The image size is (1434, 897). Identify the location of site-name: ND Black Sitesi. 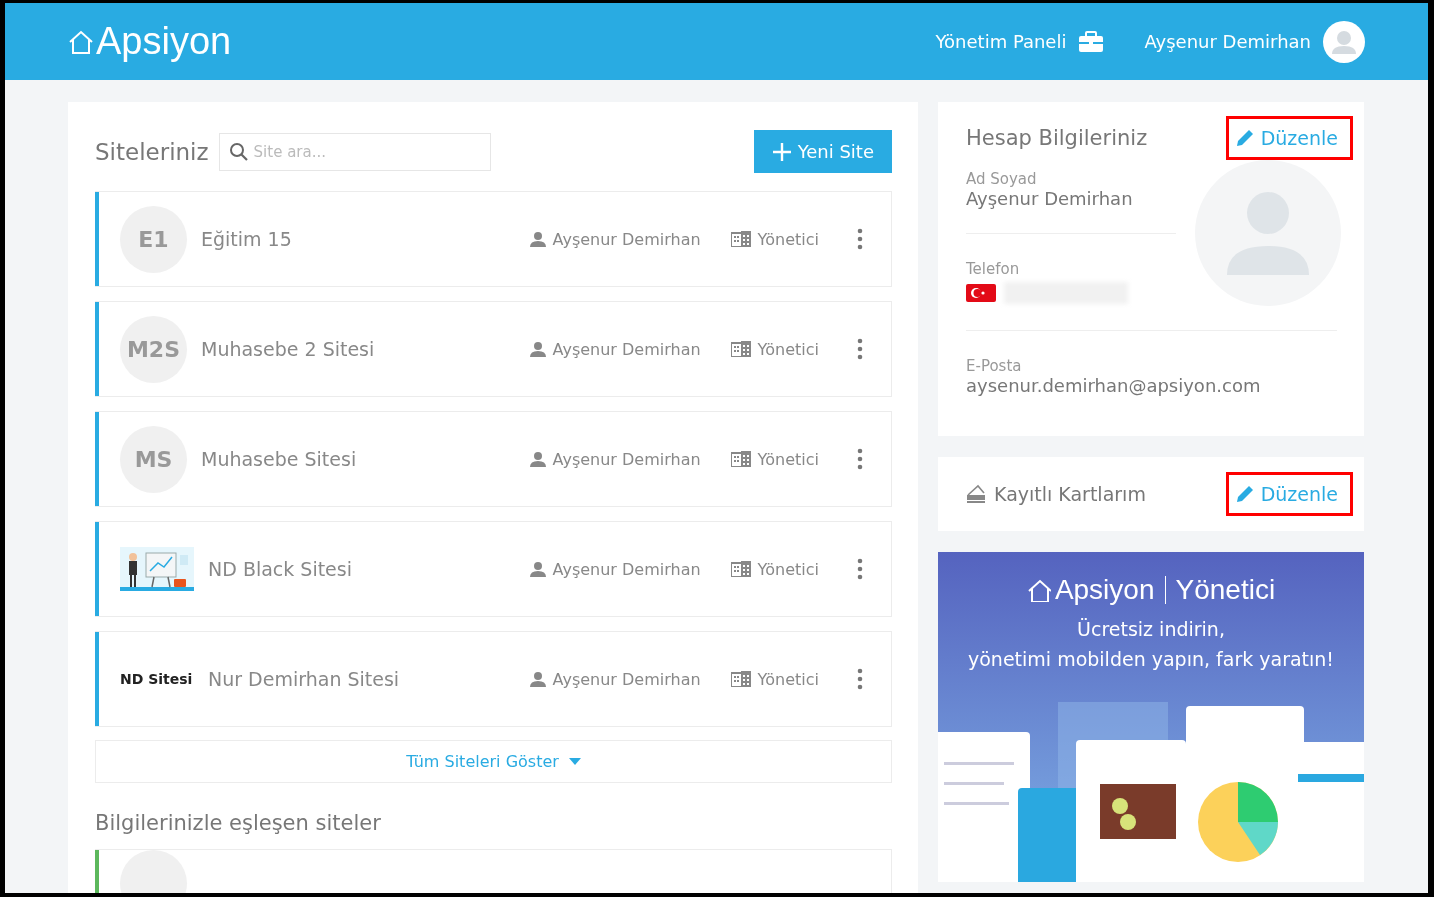
(280, 569).